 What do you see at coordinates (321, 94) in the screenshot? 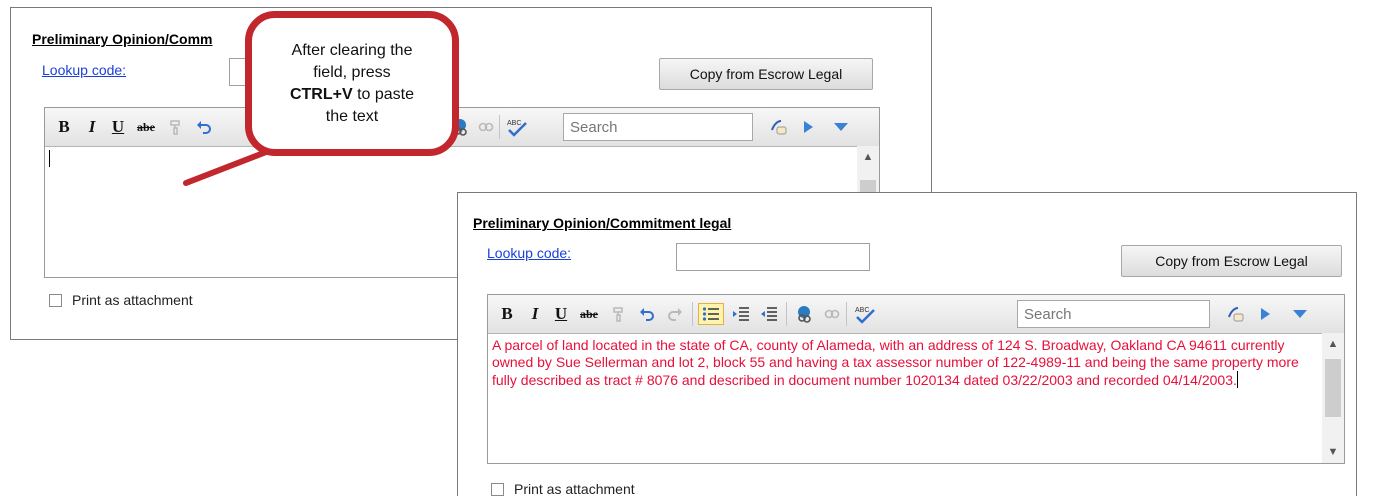
I see `callout-shortcut: CTRL+V` at bounding box center [321, 94].